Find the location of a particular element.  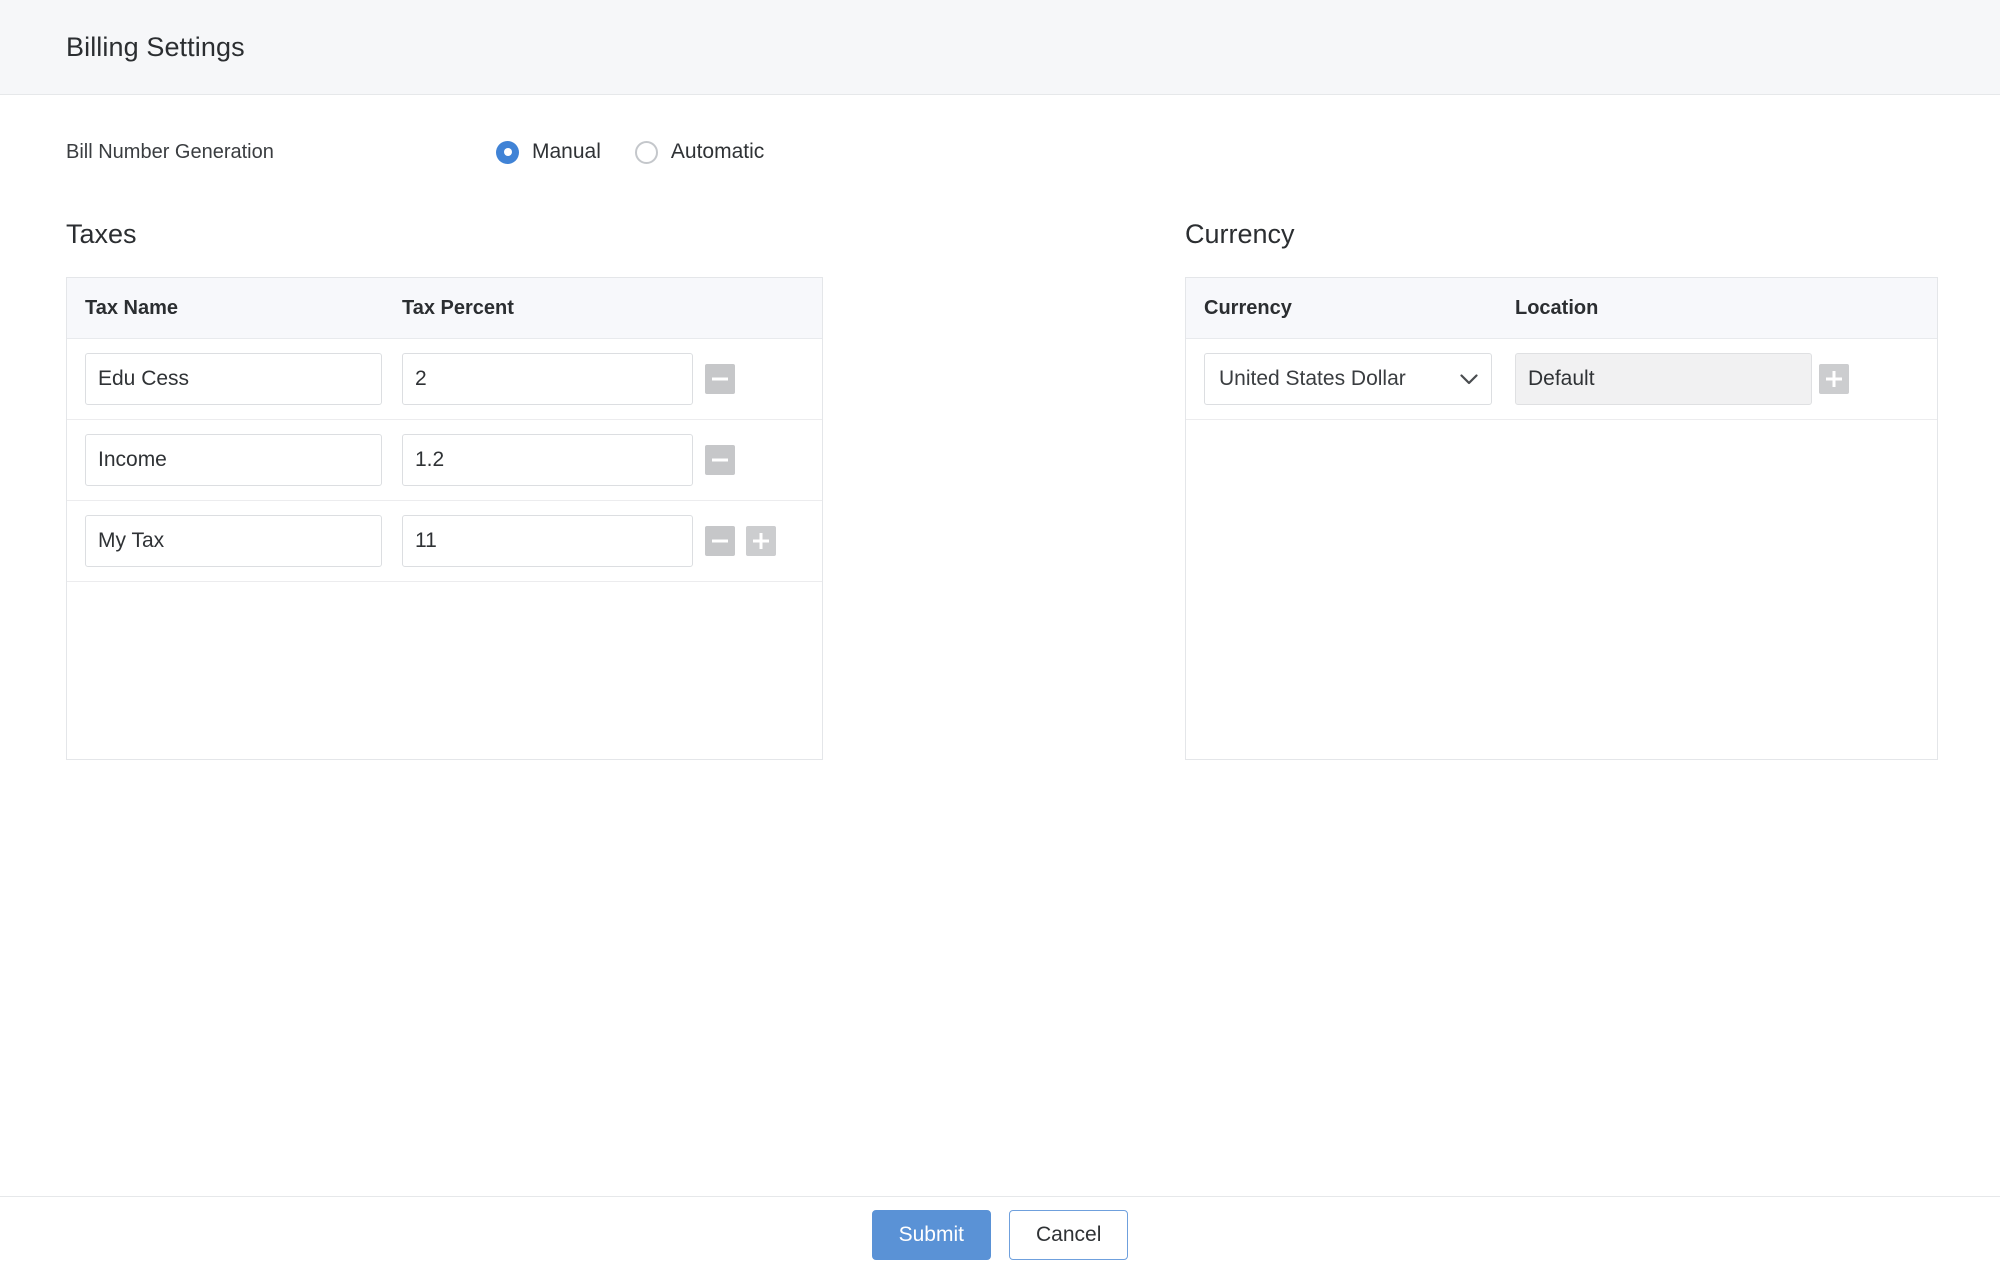

column-header-tax-name: Tax Name is located at coordinates (132, 307).